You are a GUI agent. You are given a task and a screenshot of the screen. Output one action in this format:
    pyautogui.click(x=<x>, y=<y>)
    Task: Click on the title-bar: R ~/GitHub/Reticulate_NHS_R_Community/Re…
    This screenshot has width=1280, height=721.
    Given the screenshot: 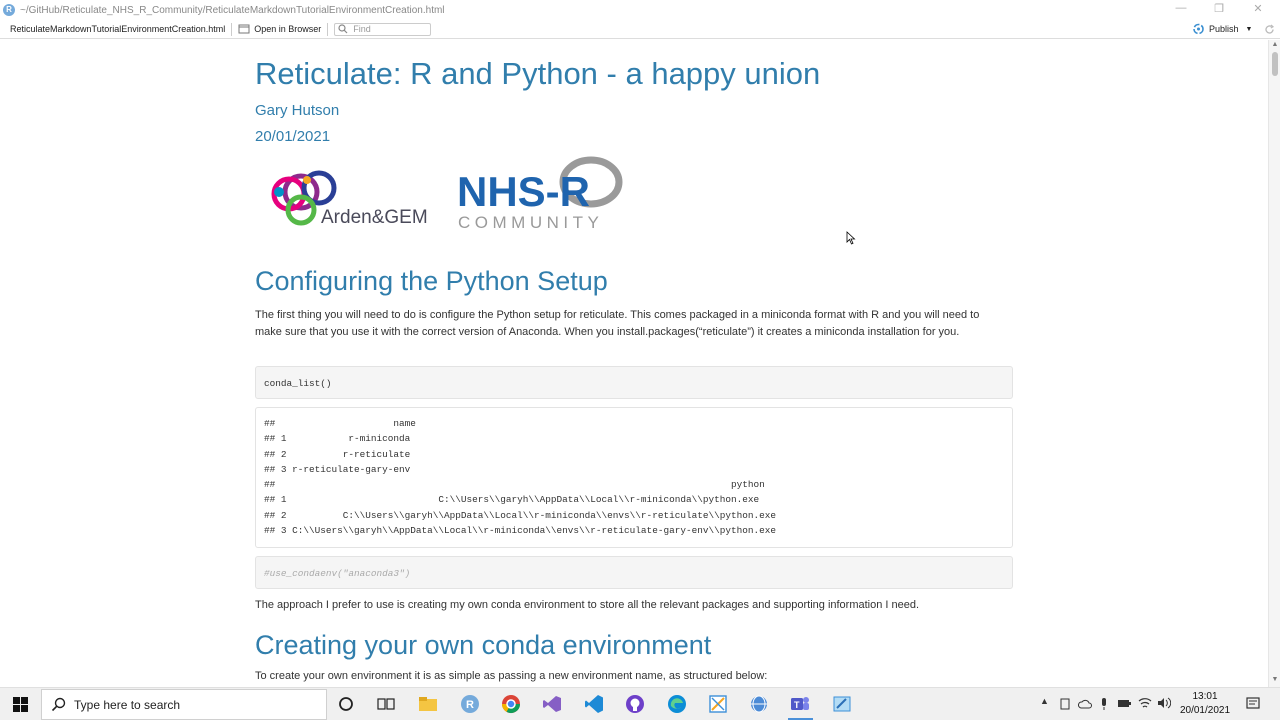 What is the action you would take?
    pyautogui.click(x=640, y=10)
    